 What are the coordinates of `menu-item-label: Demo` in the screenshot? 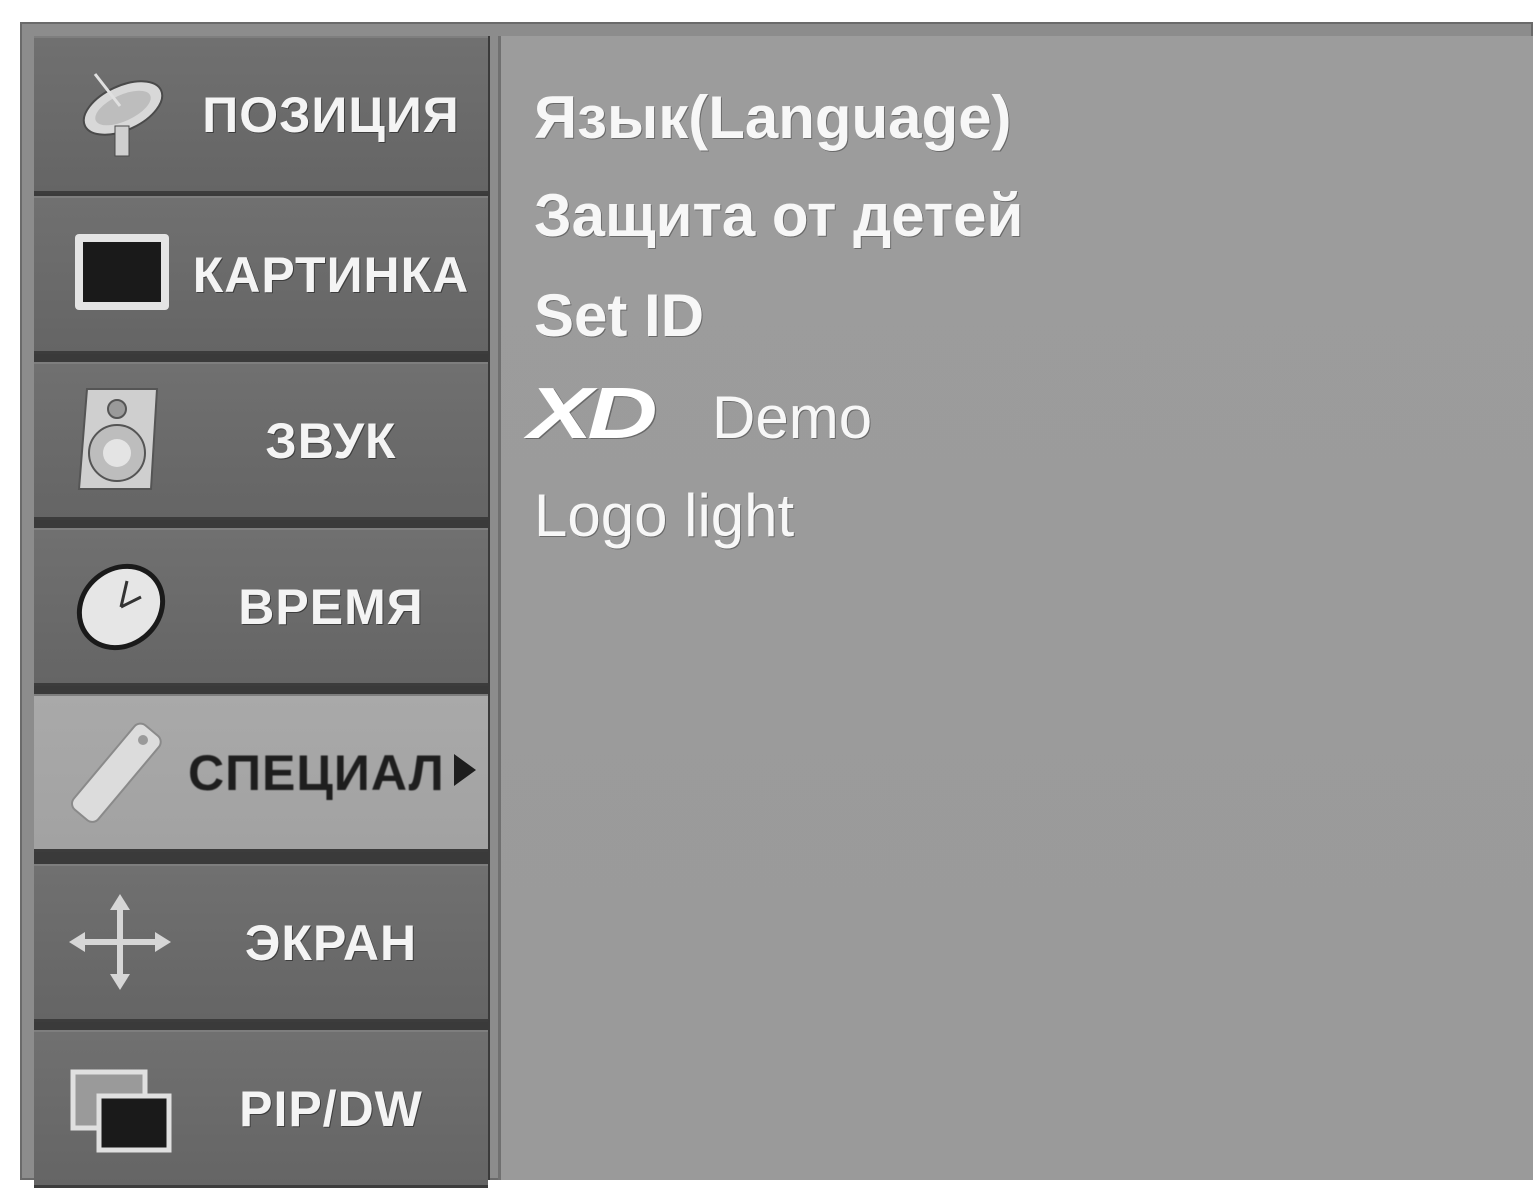 It's located at (792, 417).